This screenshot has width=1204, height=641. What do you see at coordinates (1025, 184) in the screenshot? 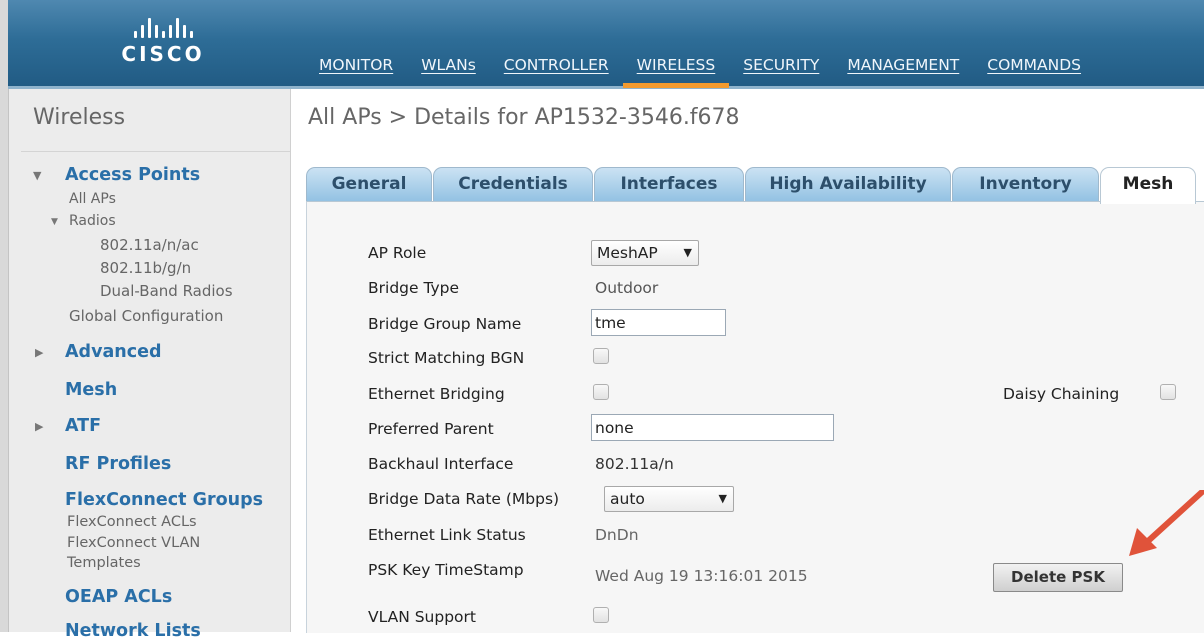
I see `tab-inventory: Inventory` at bounding box center [1025, 184].